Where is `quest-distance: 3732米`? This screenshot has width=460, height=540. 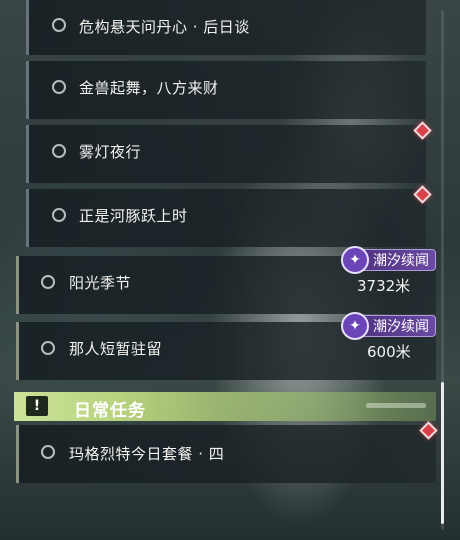 quest-distance: 3732米 is located at coordinates (384, 286).